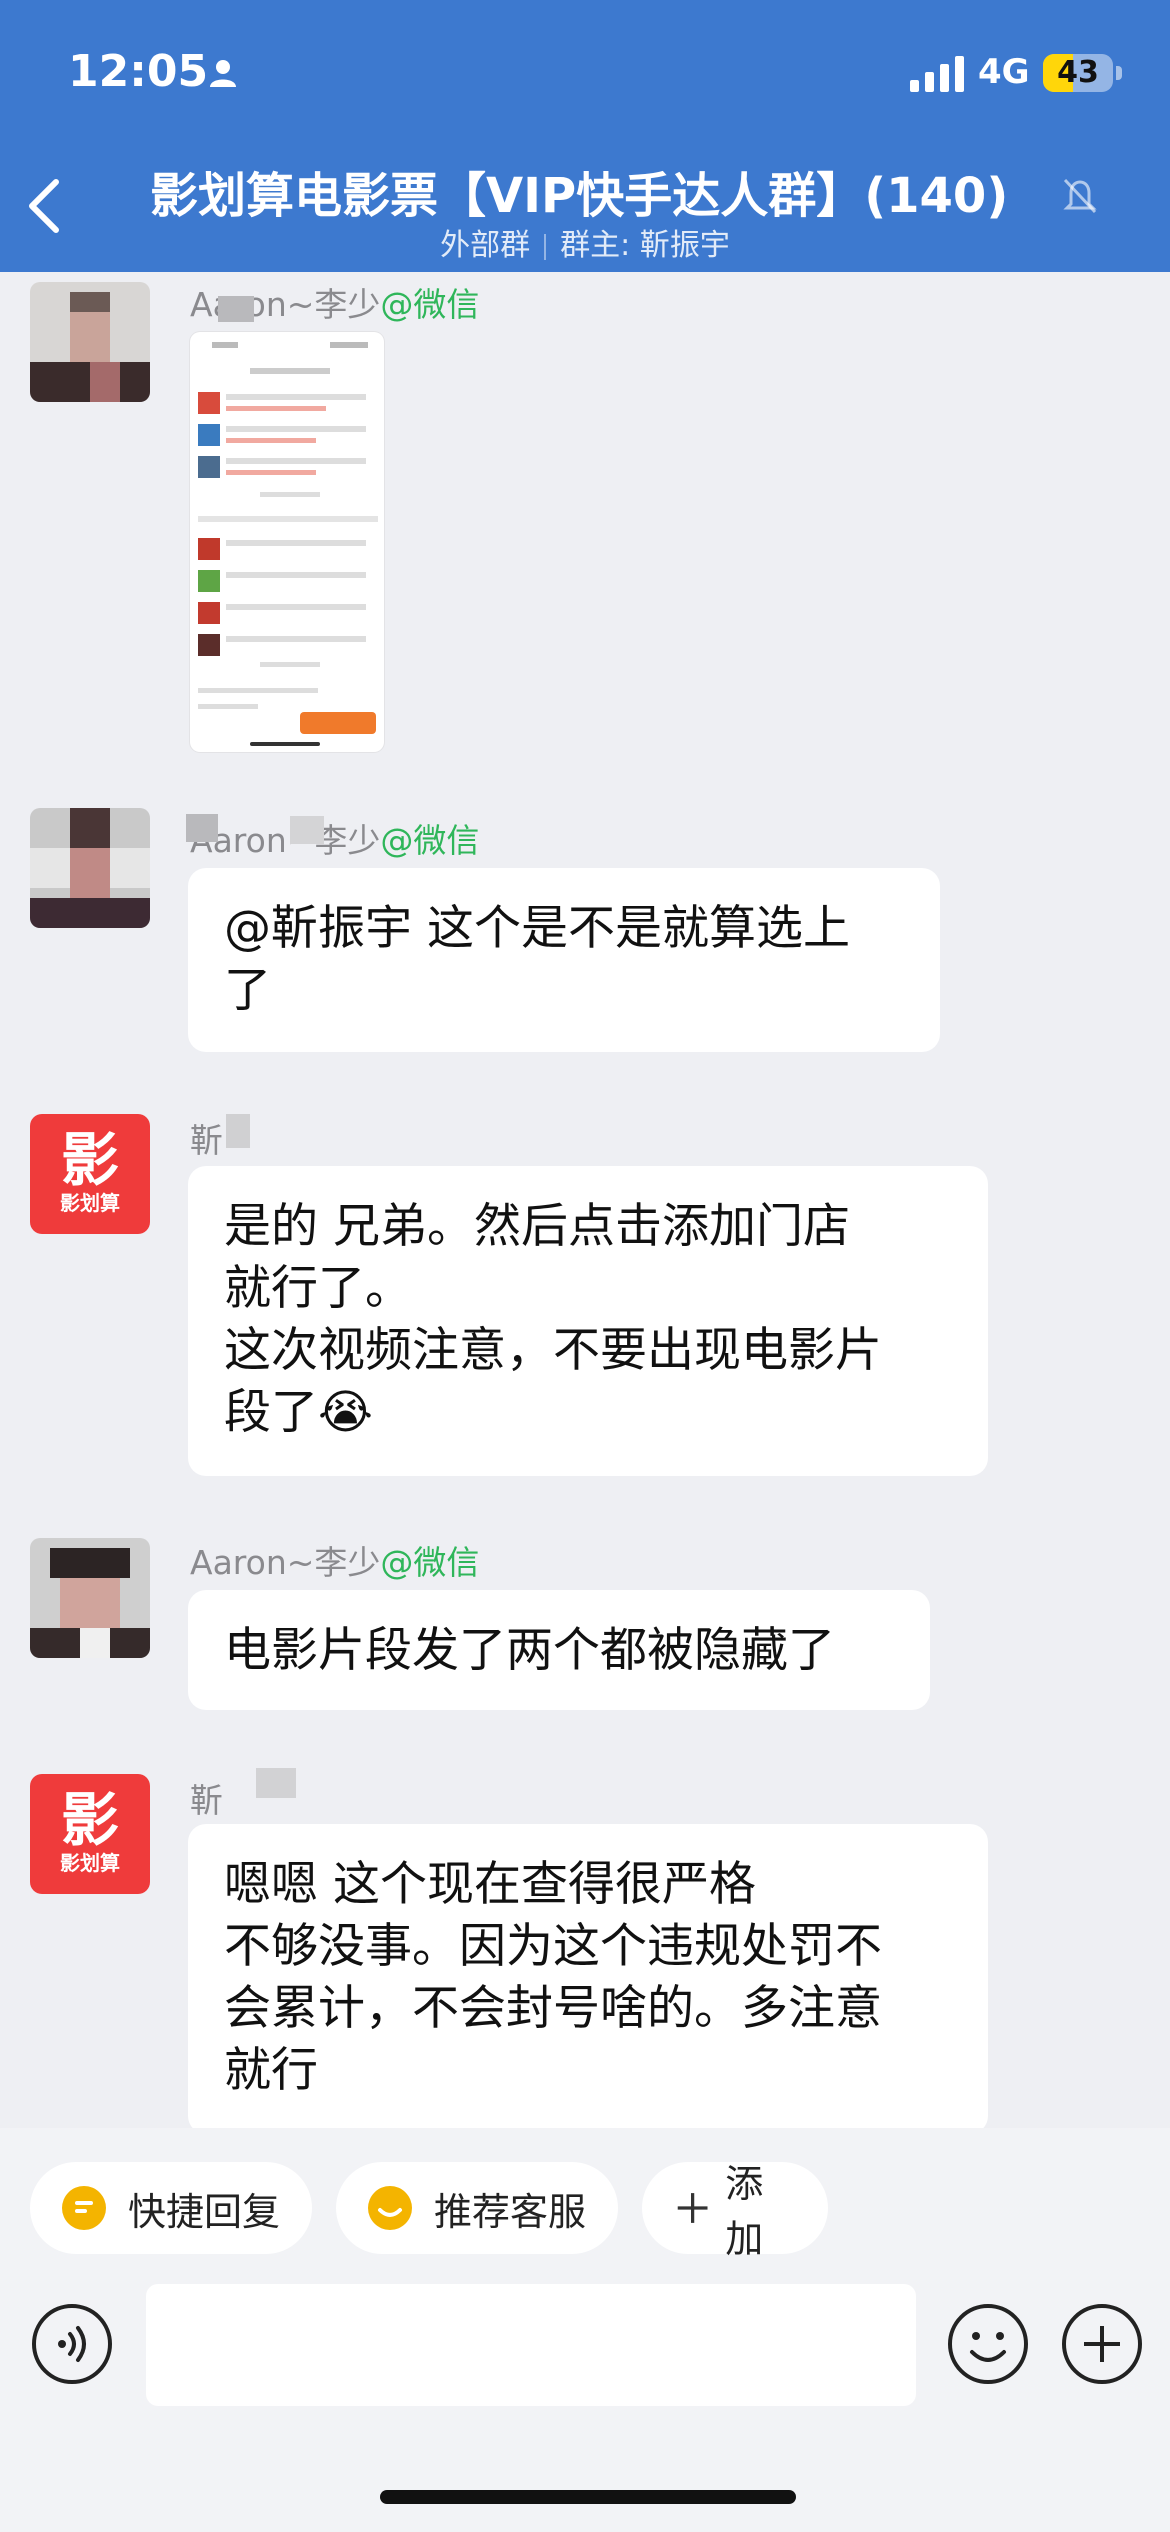 The image size is (1170, 2532). What do you see at coordinates (588, 2497) in the screenshot?
I see `home-indicator` at bounding box center [588, 2497].